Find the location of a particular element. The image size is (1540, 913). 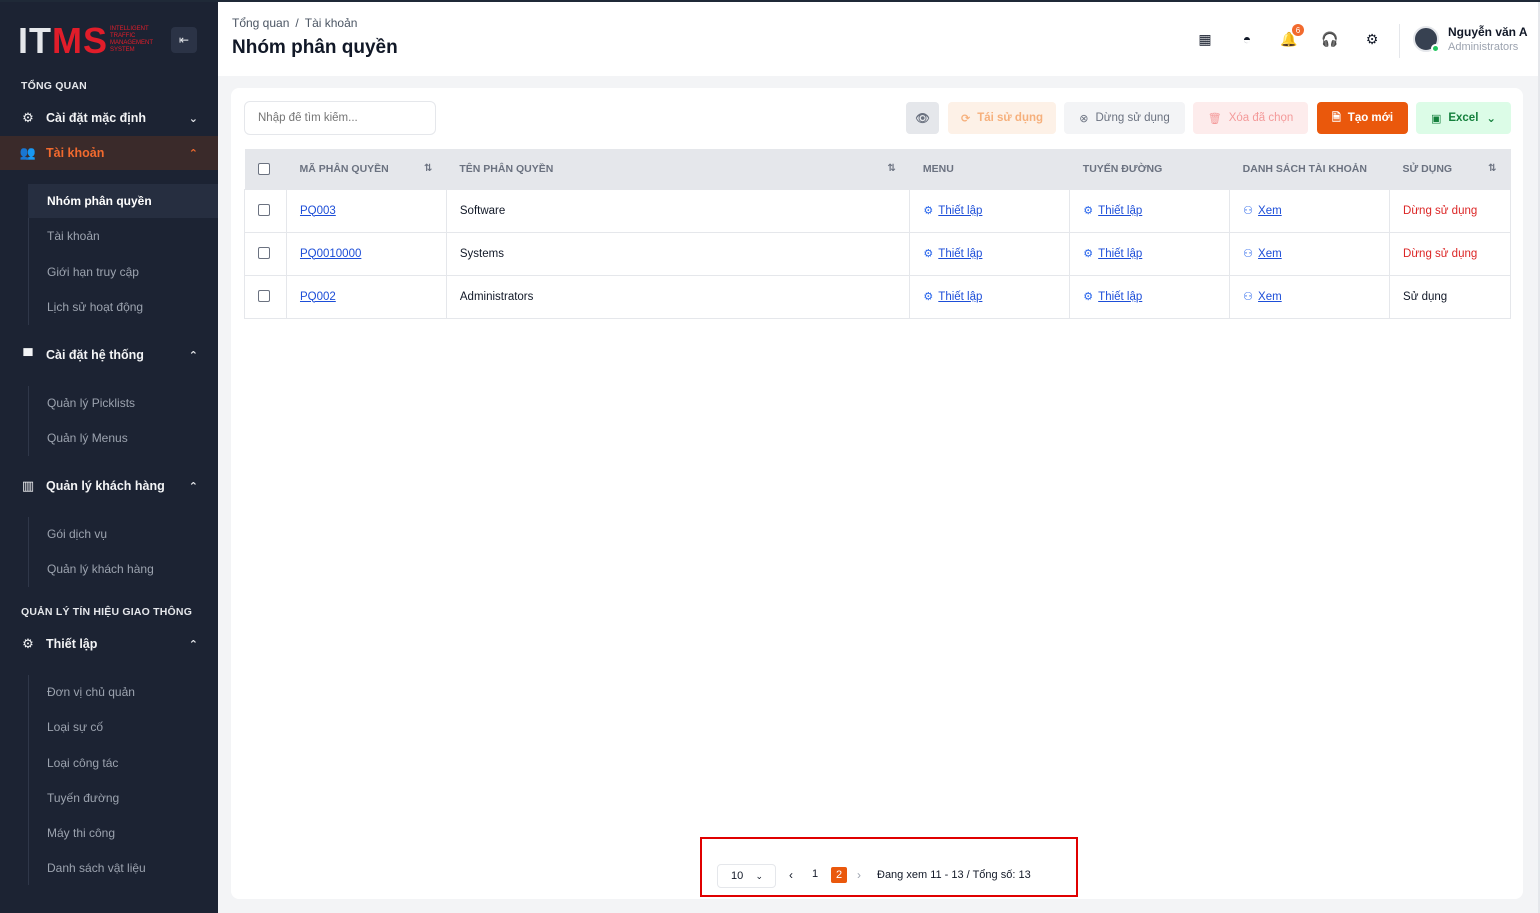

status-text: Sử dụng is located at coordinates (1425, 296).